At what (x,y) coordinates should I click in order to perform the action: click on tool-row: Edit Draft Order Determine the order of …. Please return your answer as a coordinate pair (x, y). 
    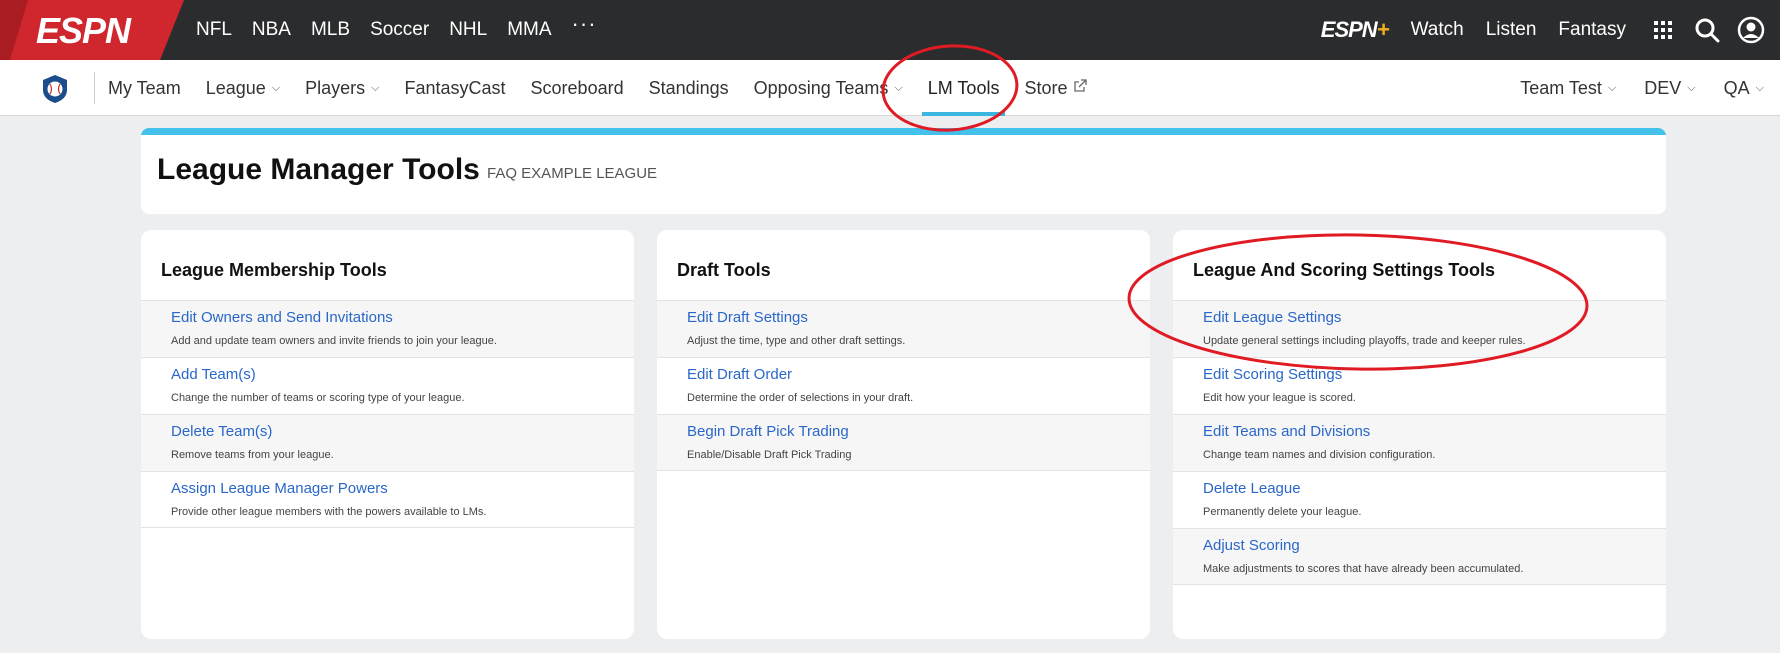
    Looking at the image, I should click on (903, 385).